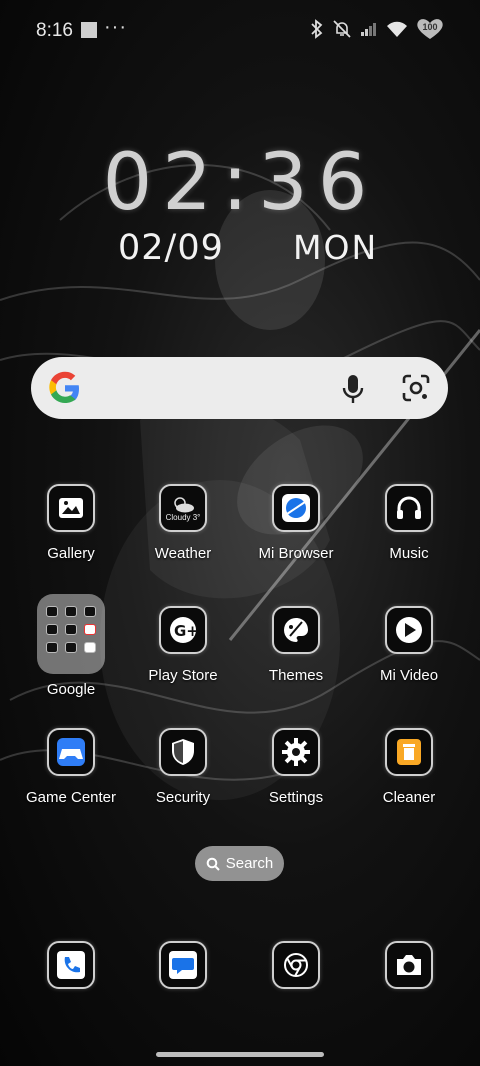  I want to click on app-gallery: Gallery, so click(71, 523).